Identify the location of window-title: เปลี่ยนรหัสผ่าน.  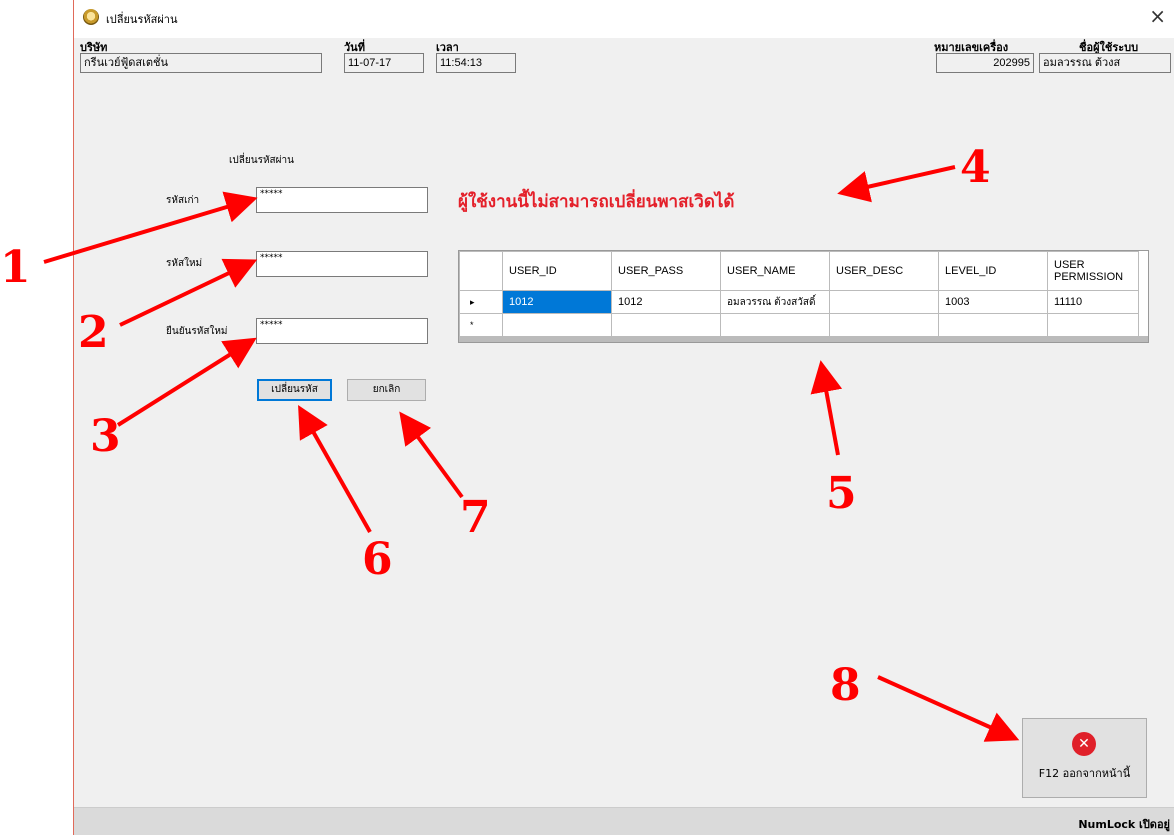
(142, 19).